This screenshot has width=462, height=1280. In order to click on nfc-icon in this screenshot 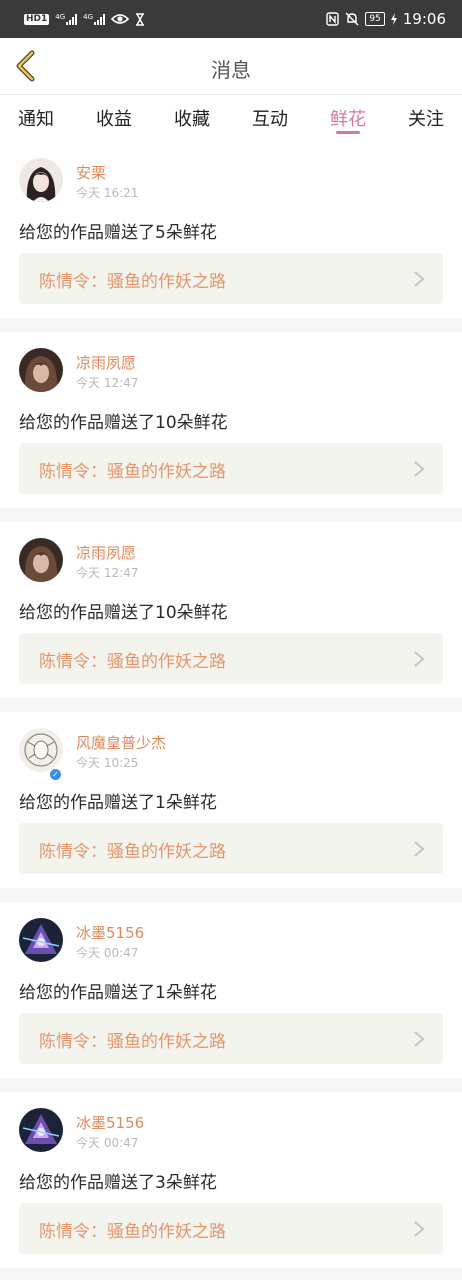, I will do `click(333, 19)`.